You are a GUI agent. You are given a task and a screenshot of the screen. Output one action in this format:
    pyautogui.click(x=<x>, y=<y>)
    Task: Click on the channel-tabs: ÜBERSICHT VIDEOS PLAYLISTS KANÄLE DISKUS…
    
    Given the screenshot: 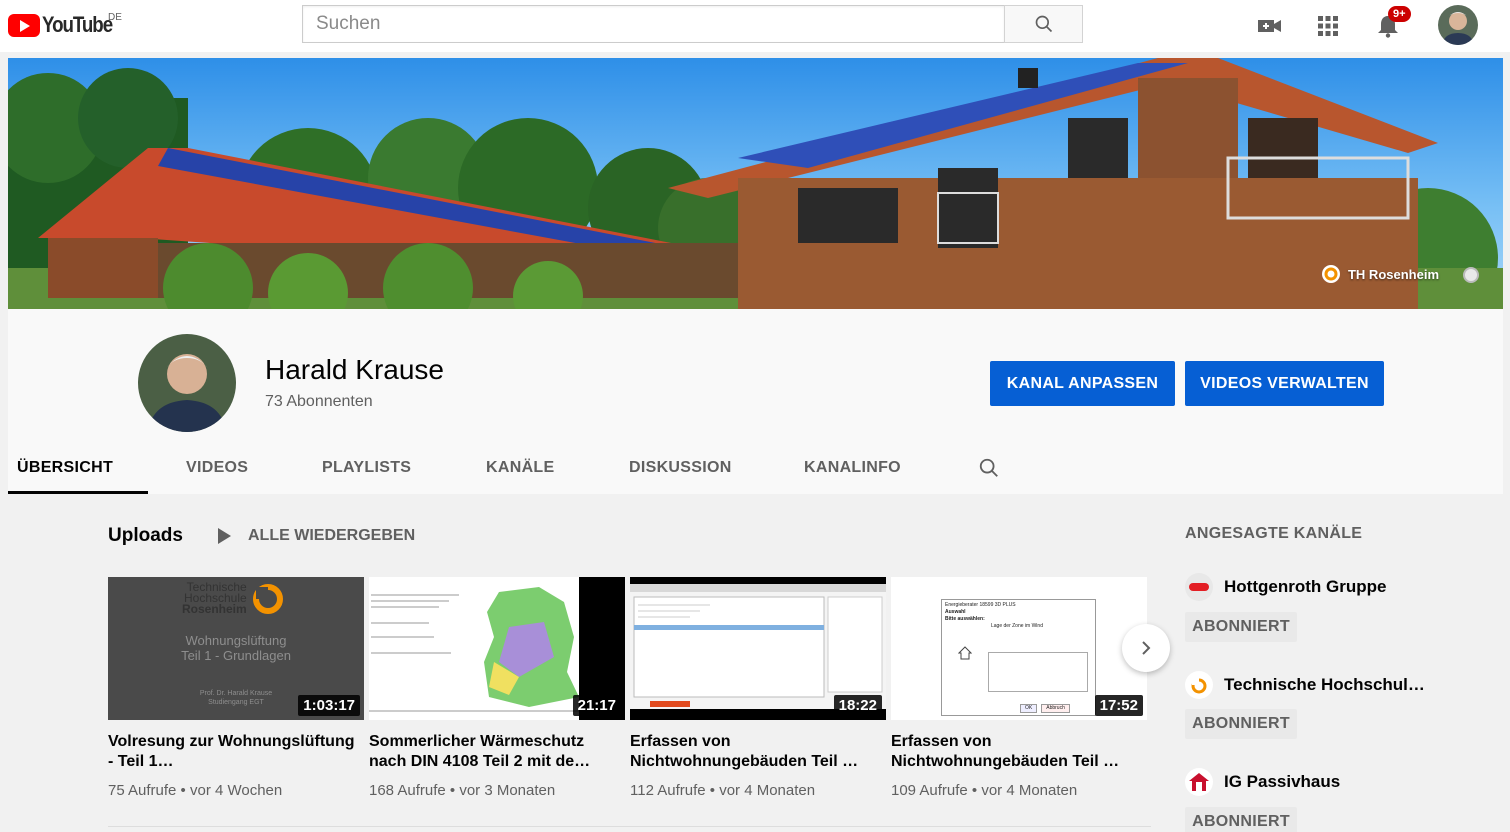 What is the action you would take?
    pyautogui.click(x=755, y=467)
    